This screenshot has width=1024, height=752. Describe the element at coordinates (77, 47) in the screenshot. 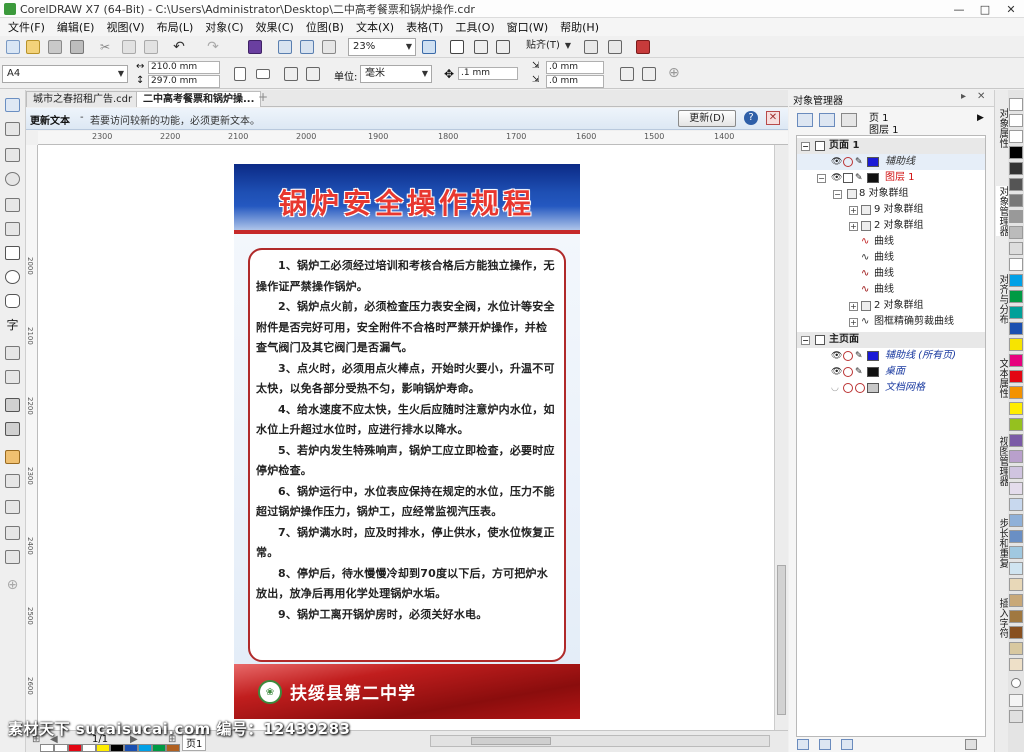

I see `print-icon` at that location.